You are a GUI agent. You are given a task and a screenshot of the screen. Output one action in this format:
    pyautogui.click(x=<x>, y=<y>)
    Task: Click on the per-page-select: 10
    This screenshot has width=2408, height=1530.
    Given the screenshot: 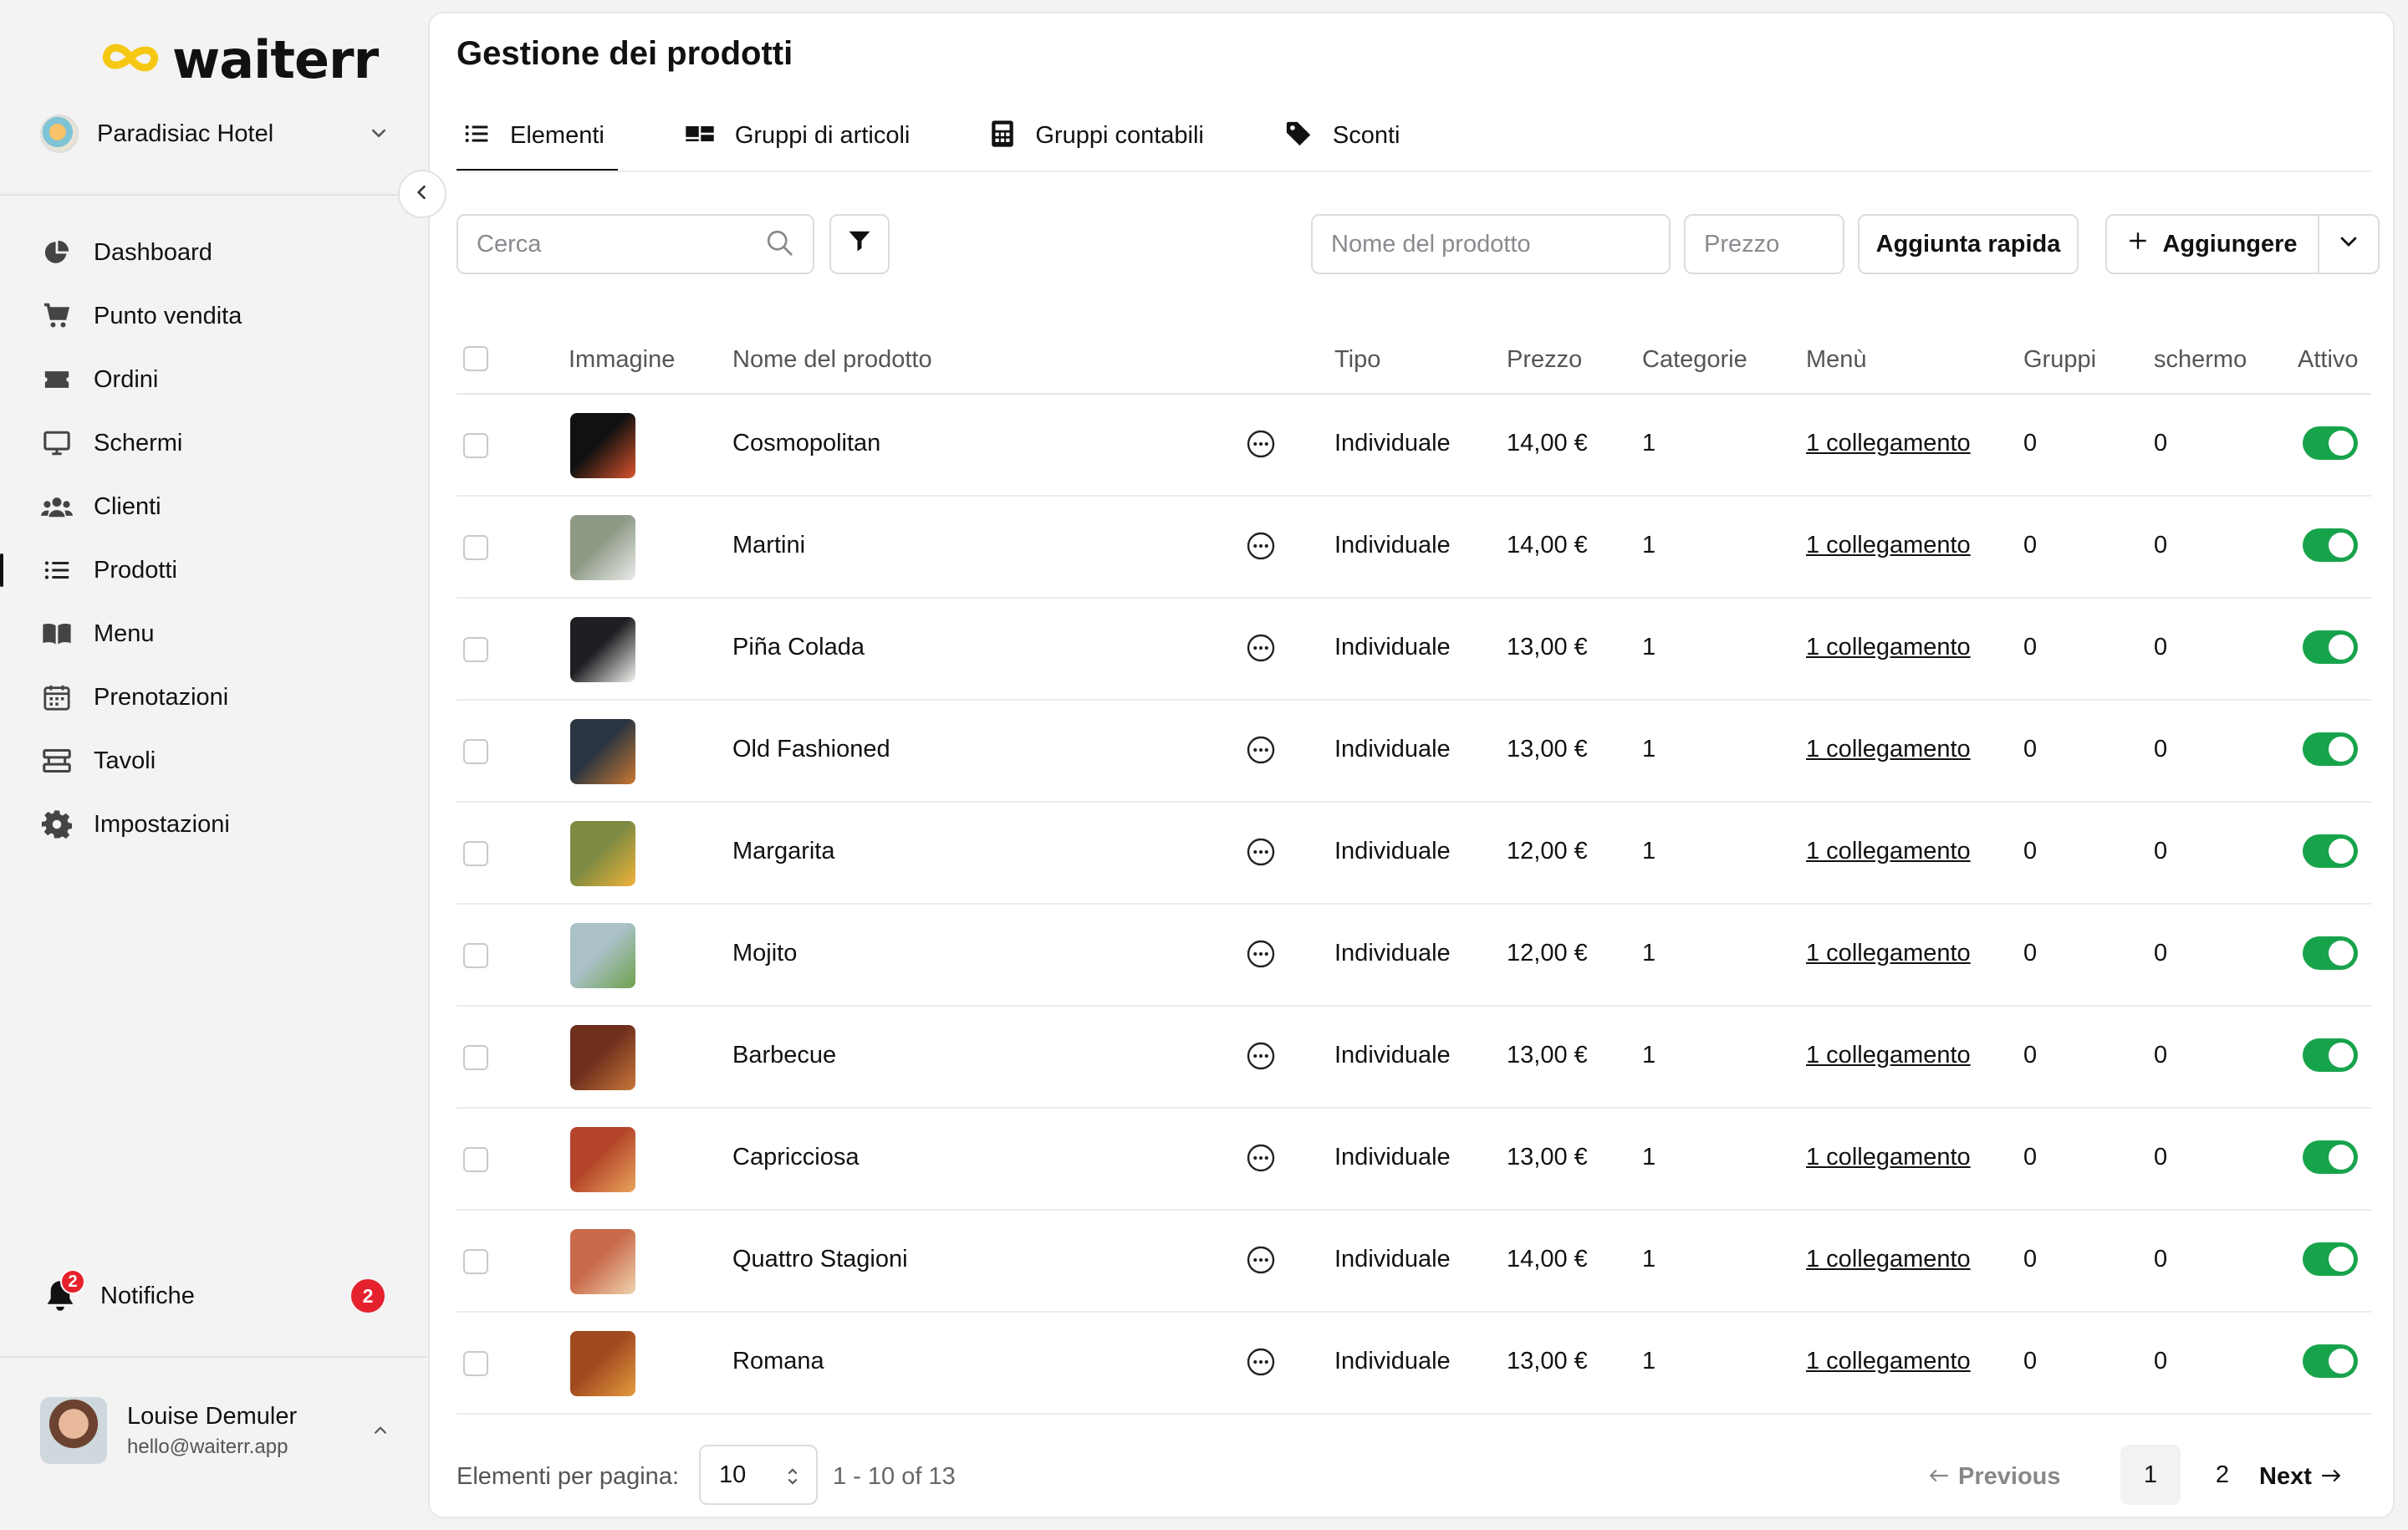 What is the action you would take?
    pyautogui.click(x=759, y=1475)
    